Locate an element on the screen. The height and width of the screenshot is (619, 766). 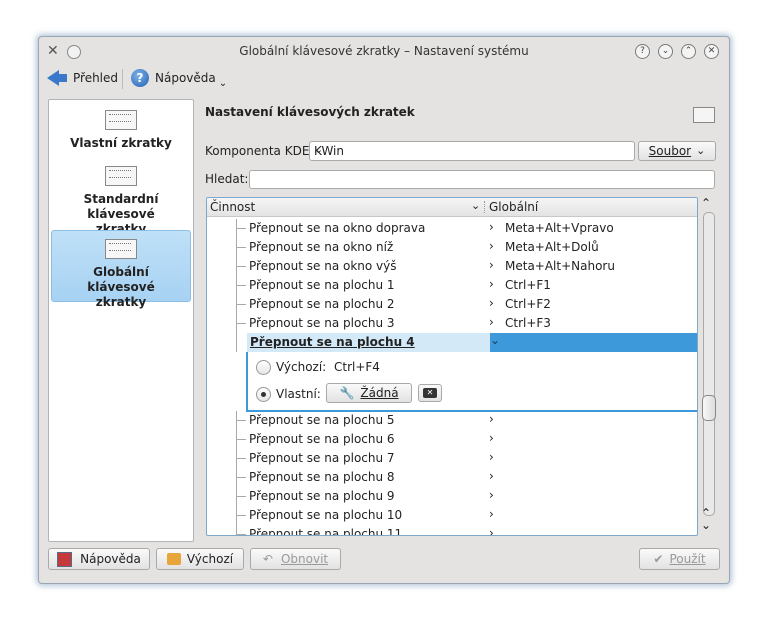
overview-label: Přehled is located at coordinates (96, 78).